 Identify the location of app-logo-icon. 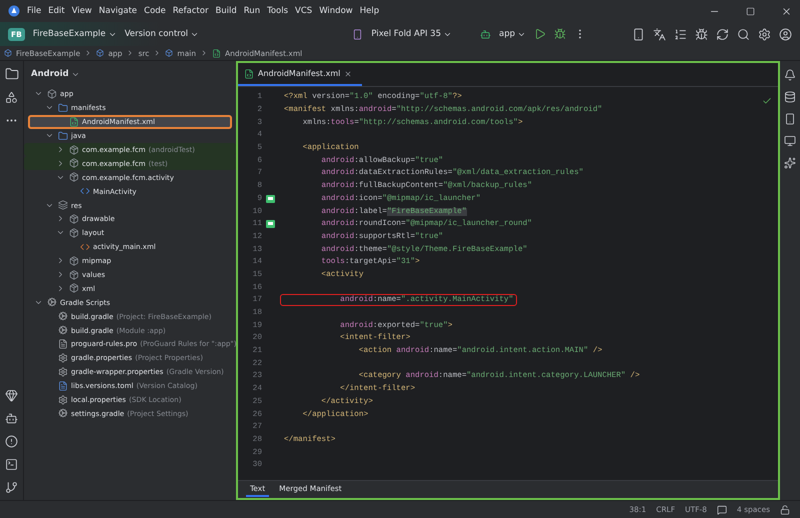
(14, 11).